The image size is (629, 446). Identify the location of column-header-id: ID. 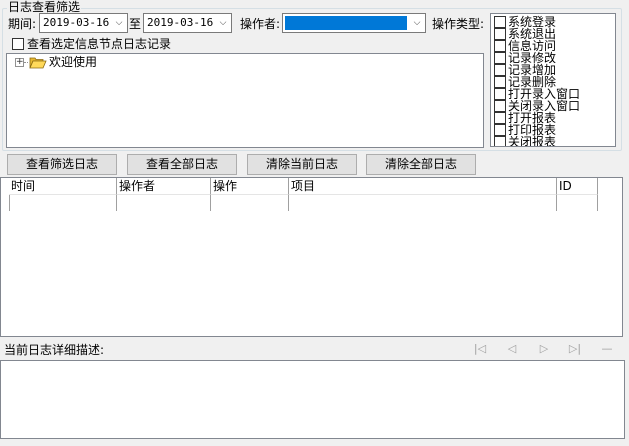
(577, 186).